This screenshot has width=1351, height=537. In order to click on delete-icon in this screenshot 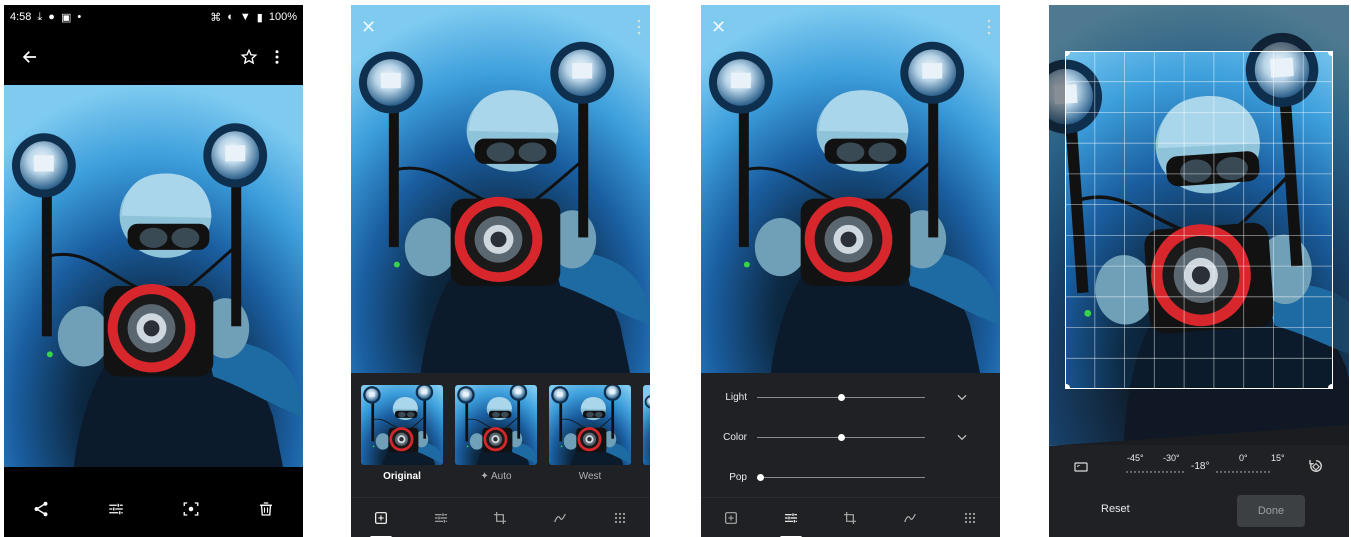, I will do `click(266, 509)`.